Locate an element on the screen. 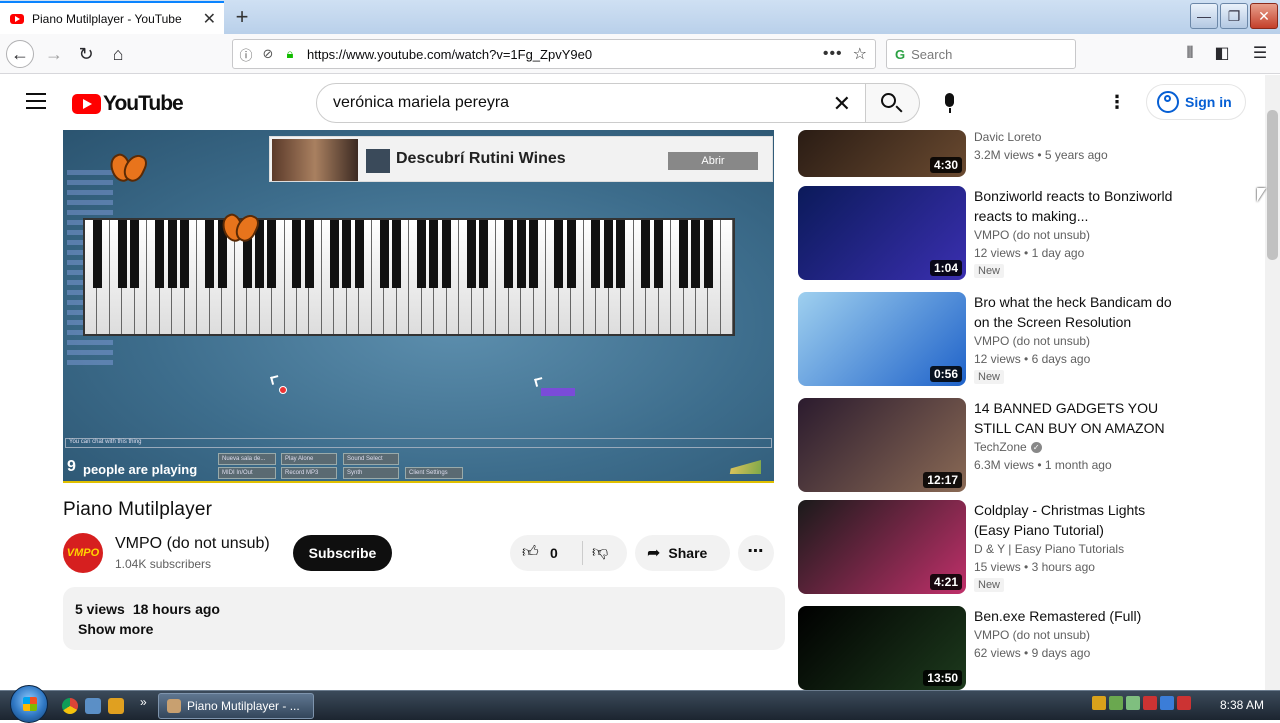 The width and height of the screenshot is (1280, 723). video-channel-name: D & Y | Easy Piano Tutorials is located at coordinates (1049, 549).